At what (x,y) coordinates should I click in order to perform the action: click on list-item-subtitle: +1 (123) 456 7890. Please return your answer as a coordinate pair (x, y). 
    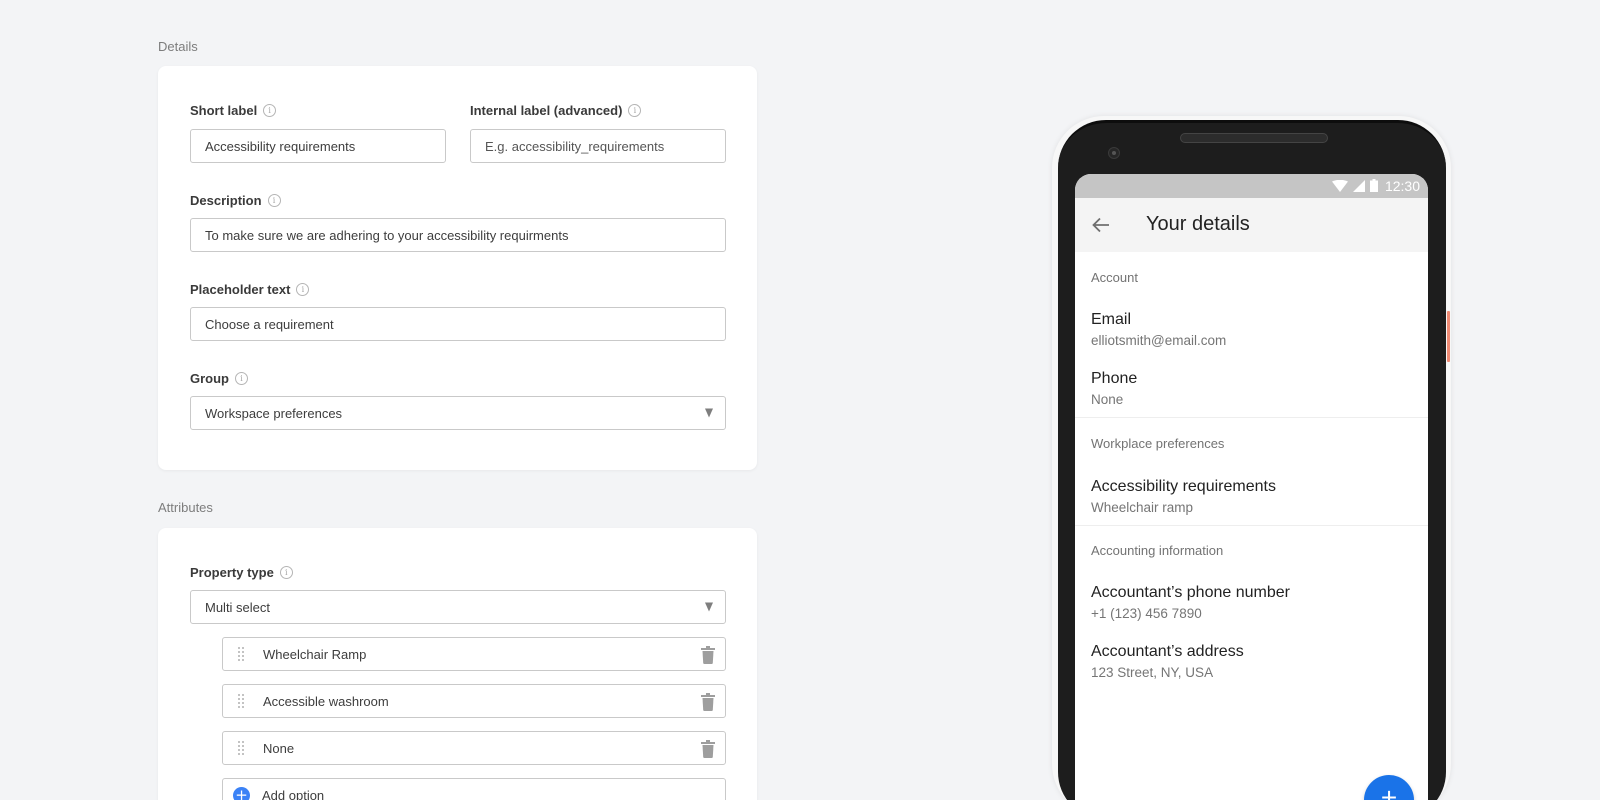
    Looking at the image, I should click on (1146, 613).